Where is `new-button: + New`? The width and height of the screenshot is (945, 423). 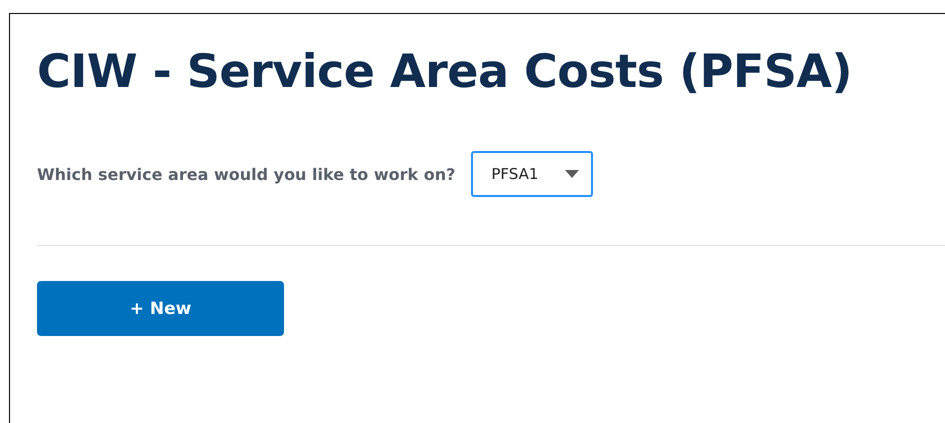 new-button: + New is located at coordinates (160, 308).